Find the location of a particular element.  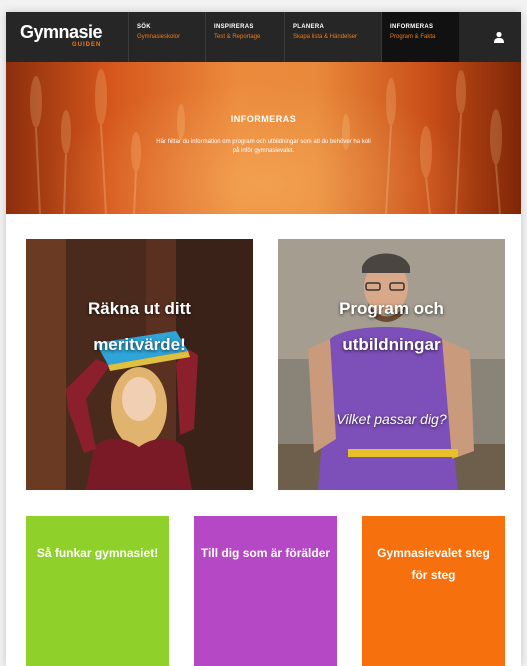

nav-item-subtitle: Test & Reportage is located at coordinates (237, 37).